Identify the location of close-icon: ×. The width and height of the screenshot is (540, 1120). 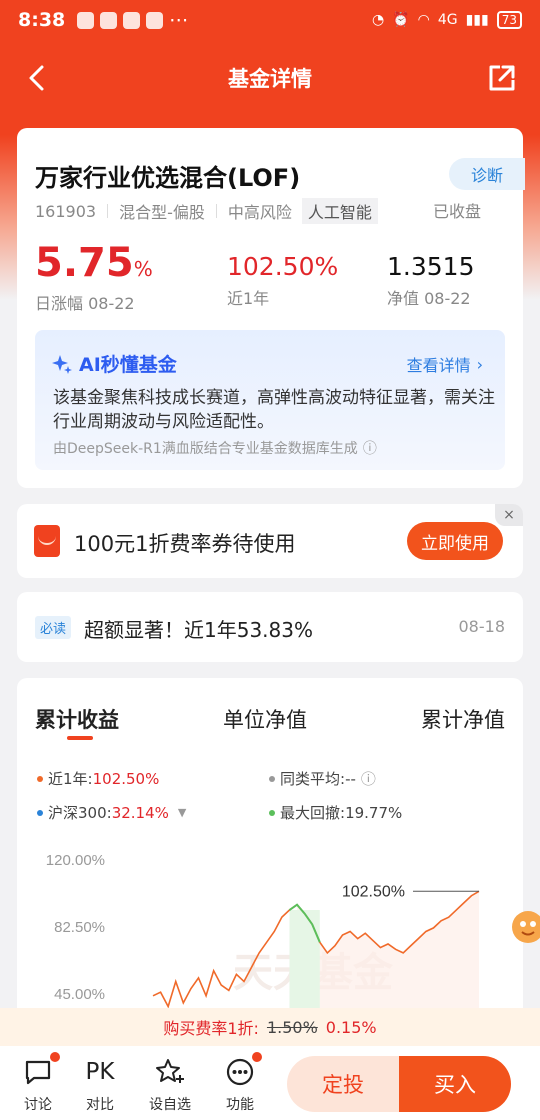
(509, 515).